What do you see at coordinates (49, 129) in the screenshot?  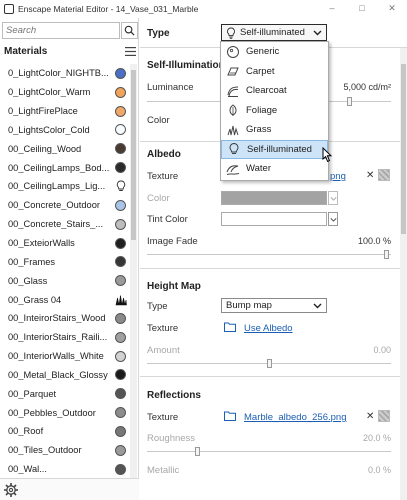 I see `material-name: 0_LightsColor_Cold` at bounding box center [49, 129].